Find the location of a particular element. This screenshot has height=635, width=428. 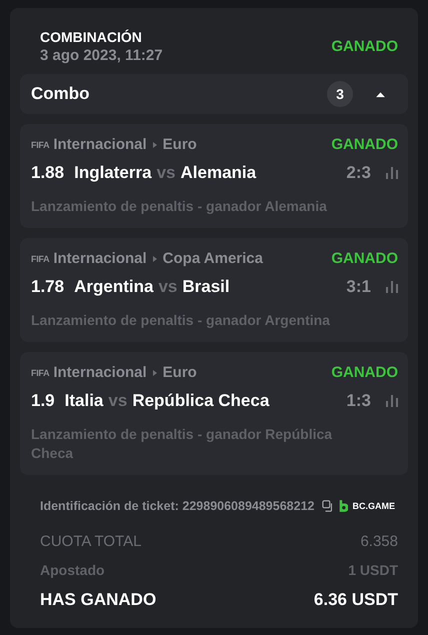

away-team: Brasil is located at coordinates (206, 287).